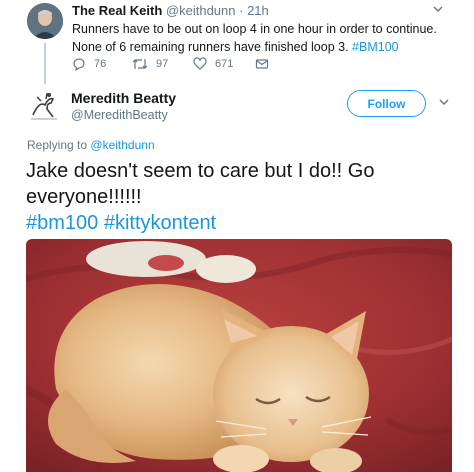 This screenshot has width=474, height=472. Describe the element at coordinates (241, 223) in the screenshot. I see `hashtag-links: #bm100 #kittykontent` at that location.